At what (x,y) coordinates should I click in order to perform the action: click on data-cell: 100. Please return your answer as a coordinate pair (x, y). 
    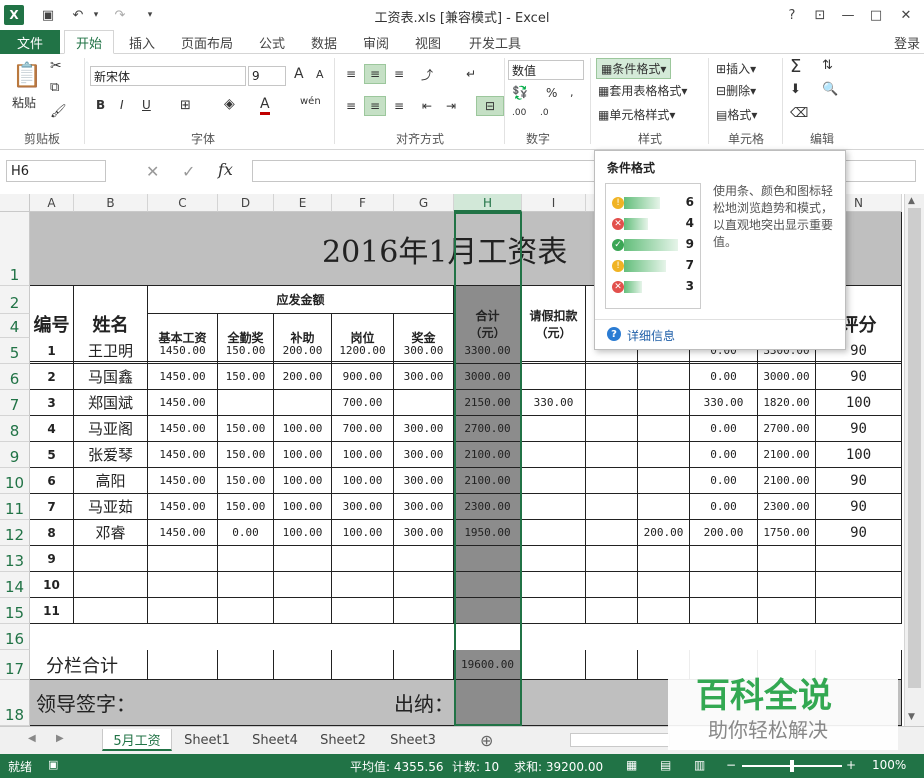
    Looking at the image, I should click on (859, 403).